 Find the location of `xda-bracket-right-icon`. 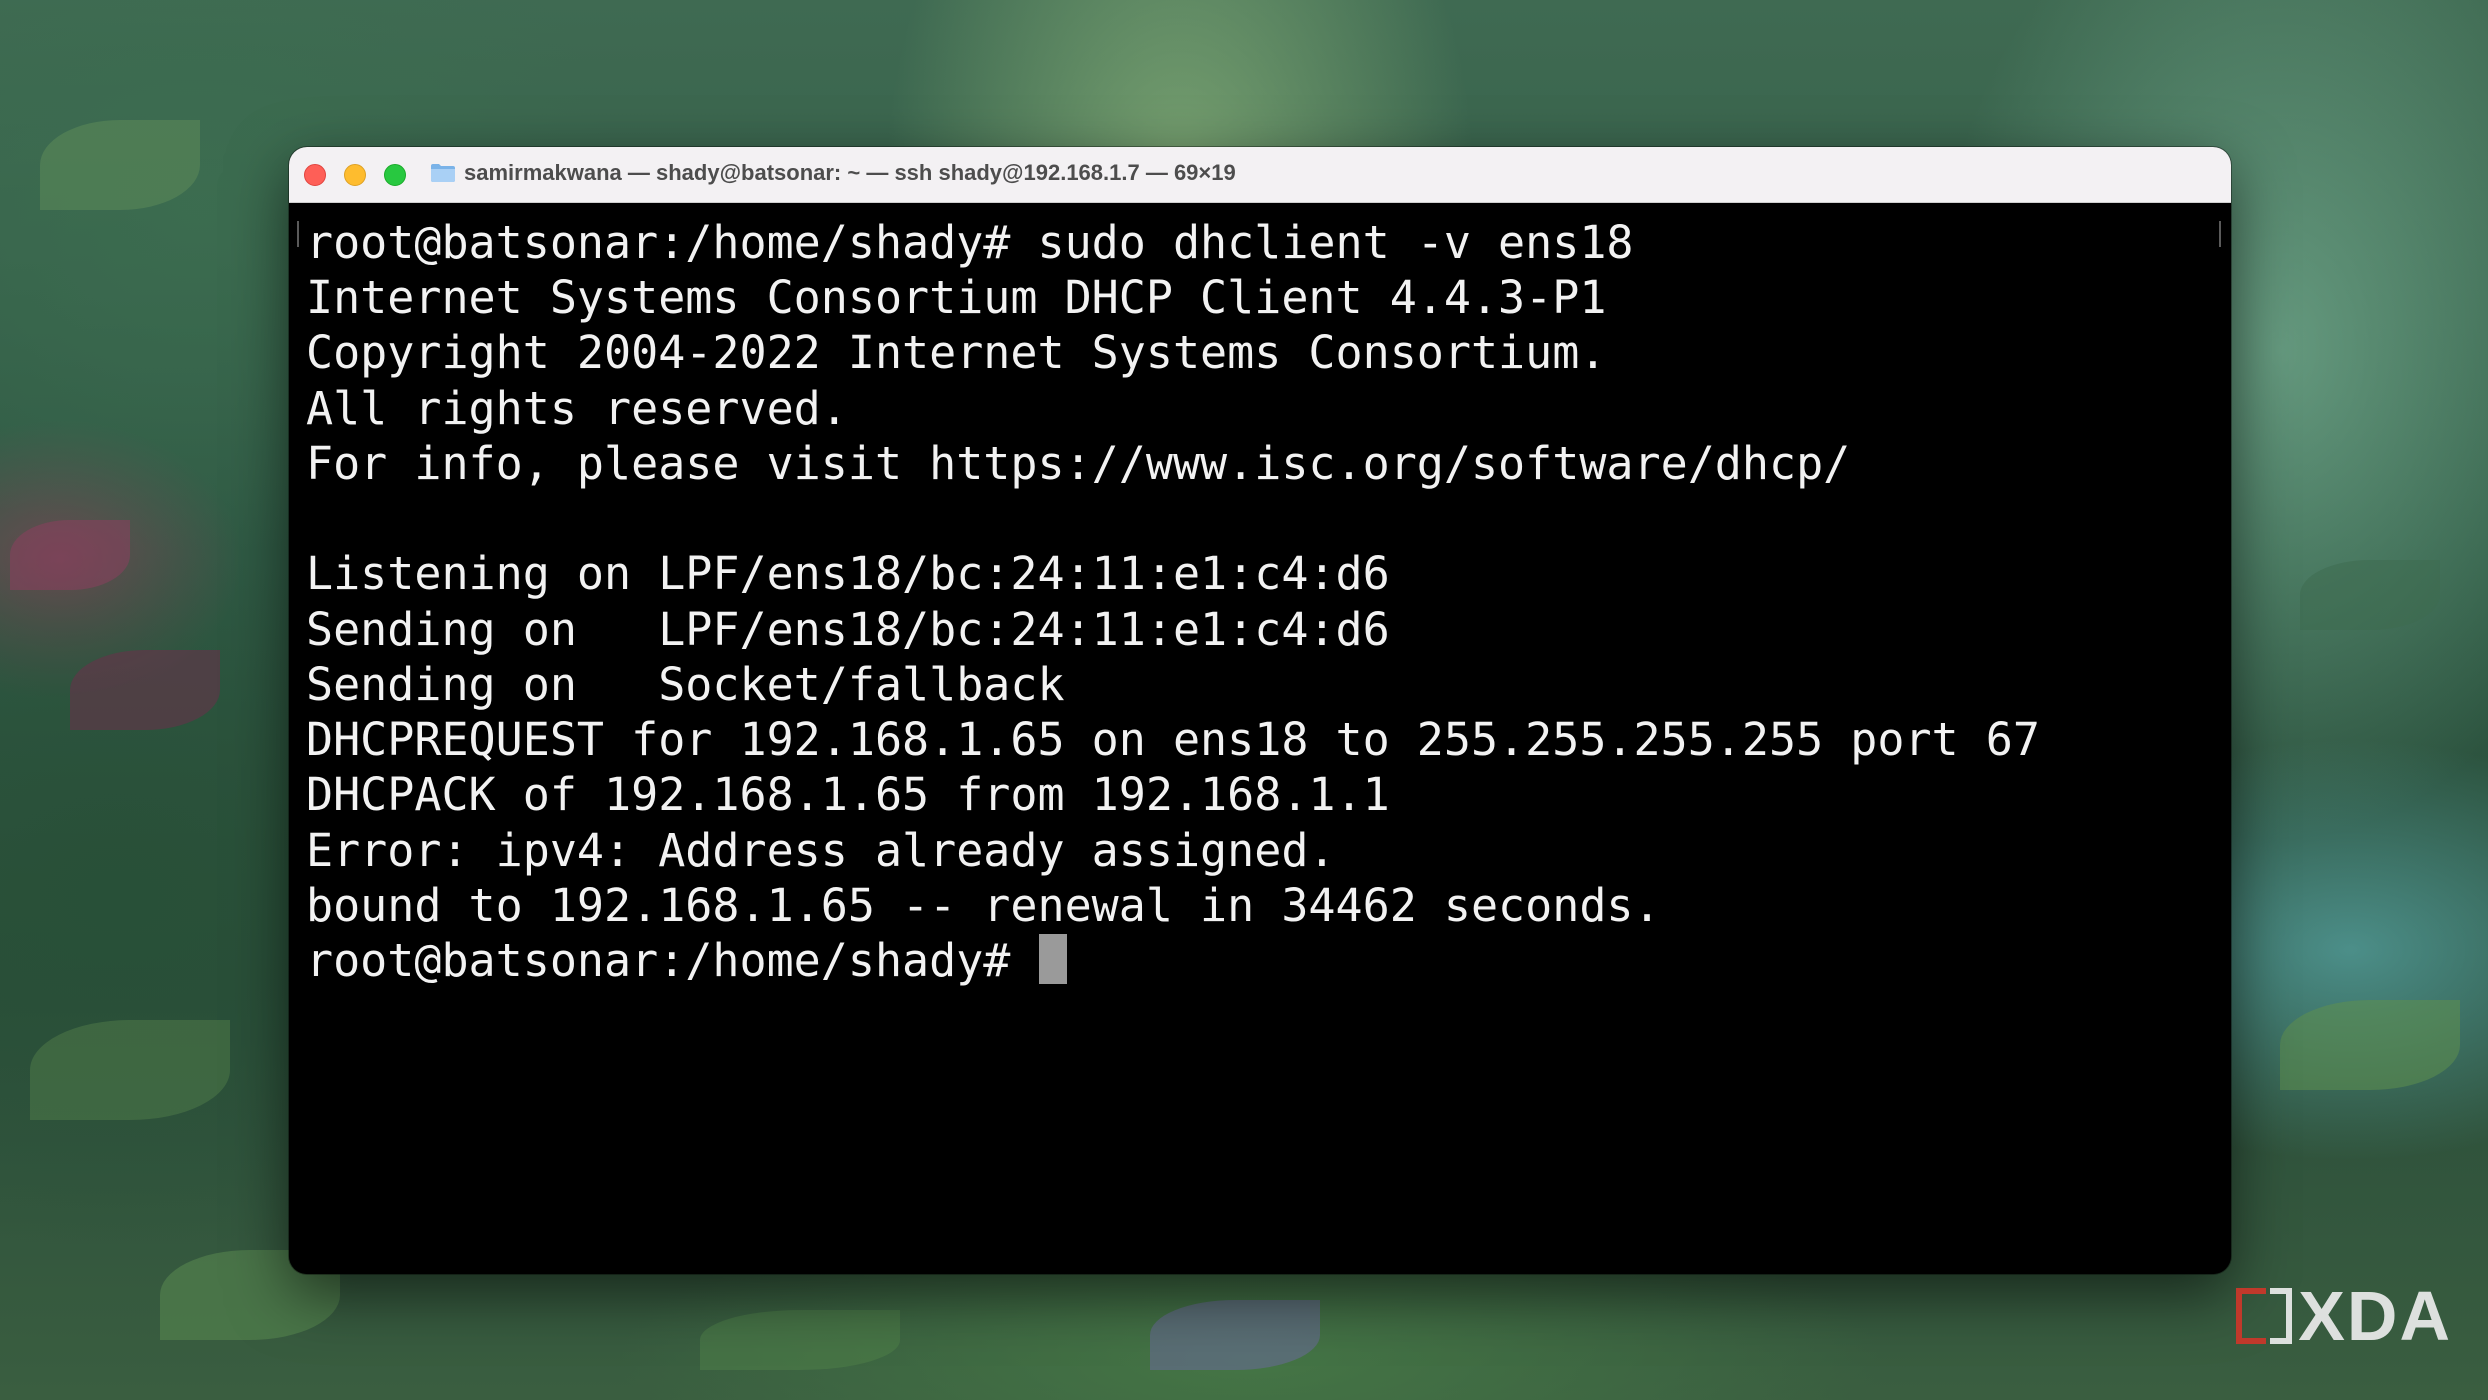

xda-bracket-right-icon is located at coordinates (2281, 1316).